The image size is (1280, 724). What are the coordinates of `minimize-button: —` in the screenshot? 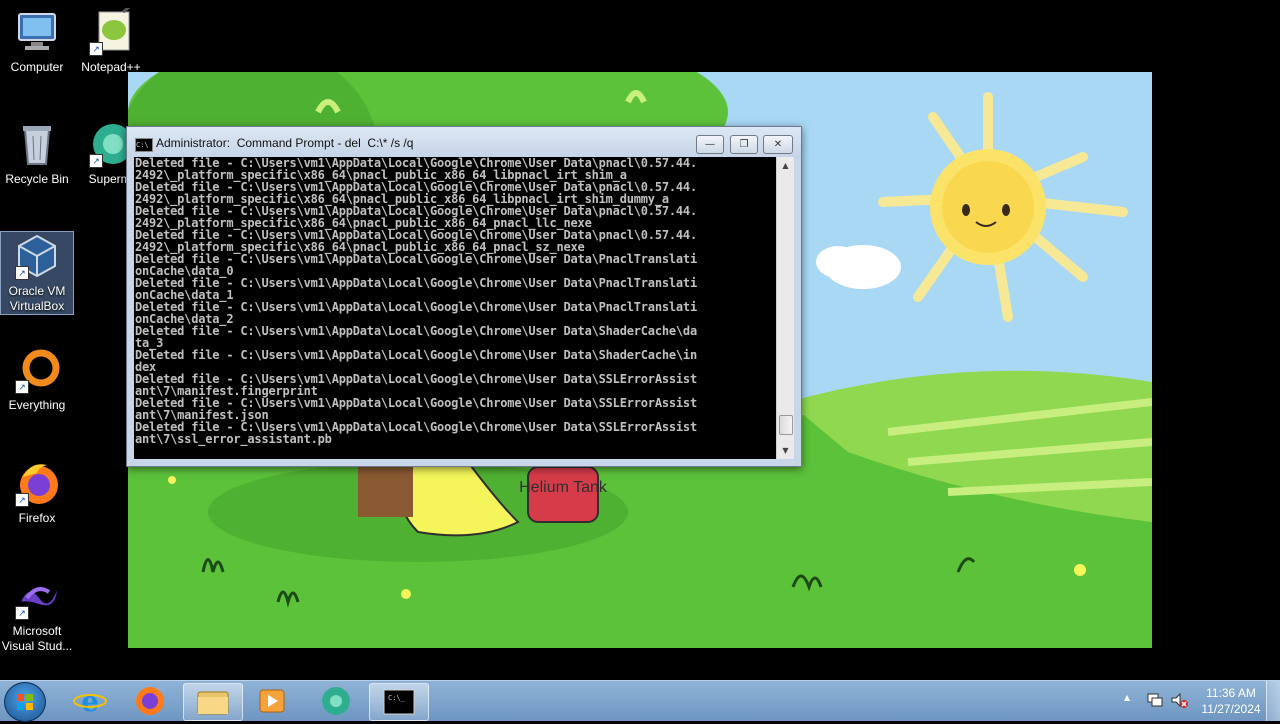 It's located at (710, 144).